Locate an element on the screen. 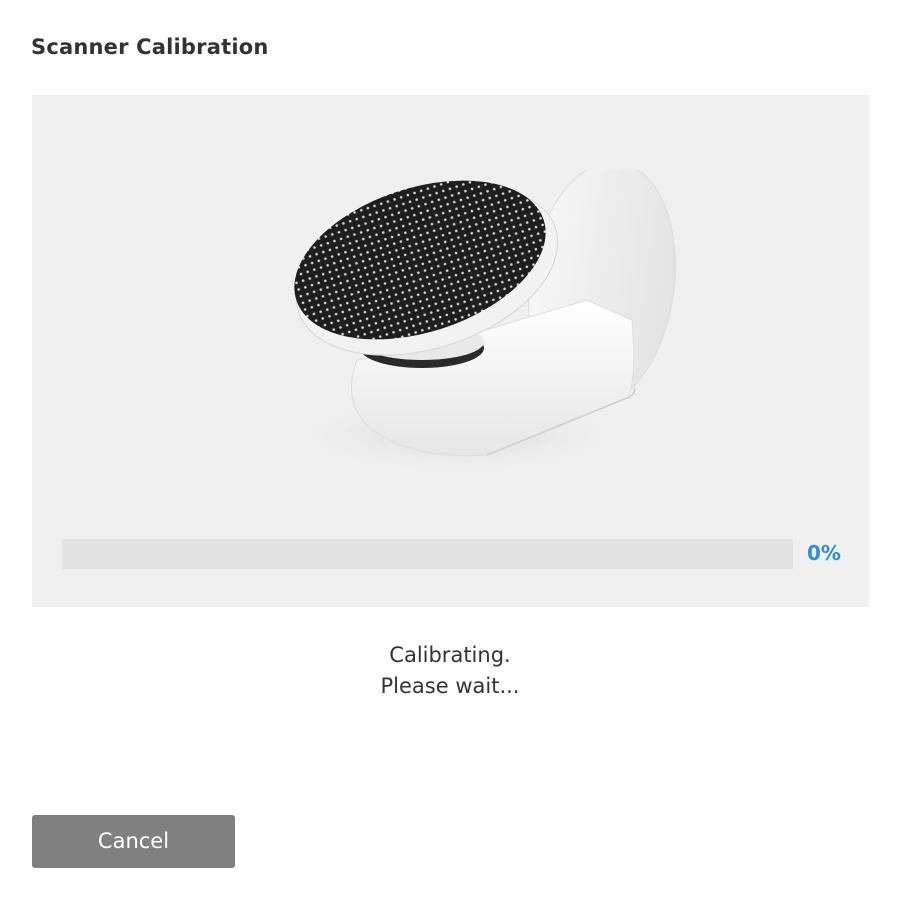 This screenshot has height=900, width=900. scanner-calibration-target-icon is located at coordinates (481, 322).